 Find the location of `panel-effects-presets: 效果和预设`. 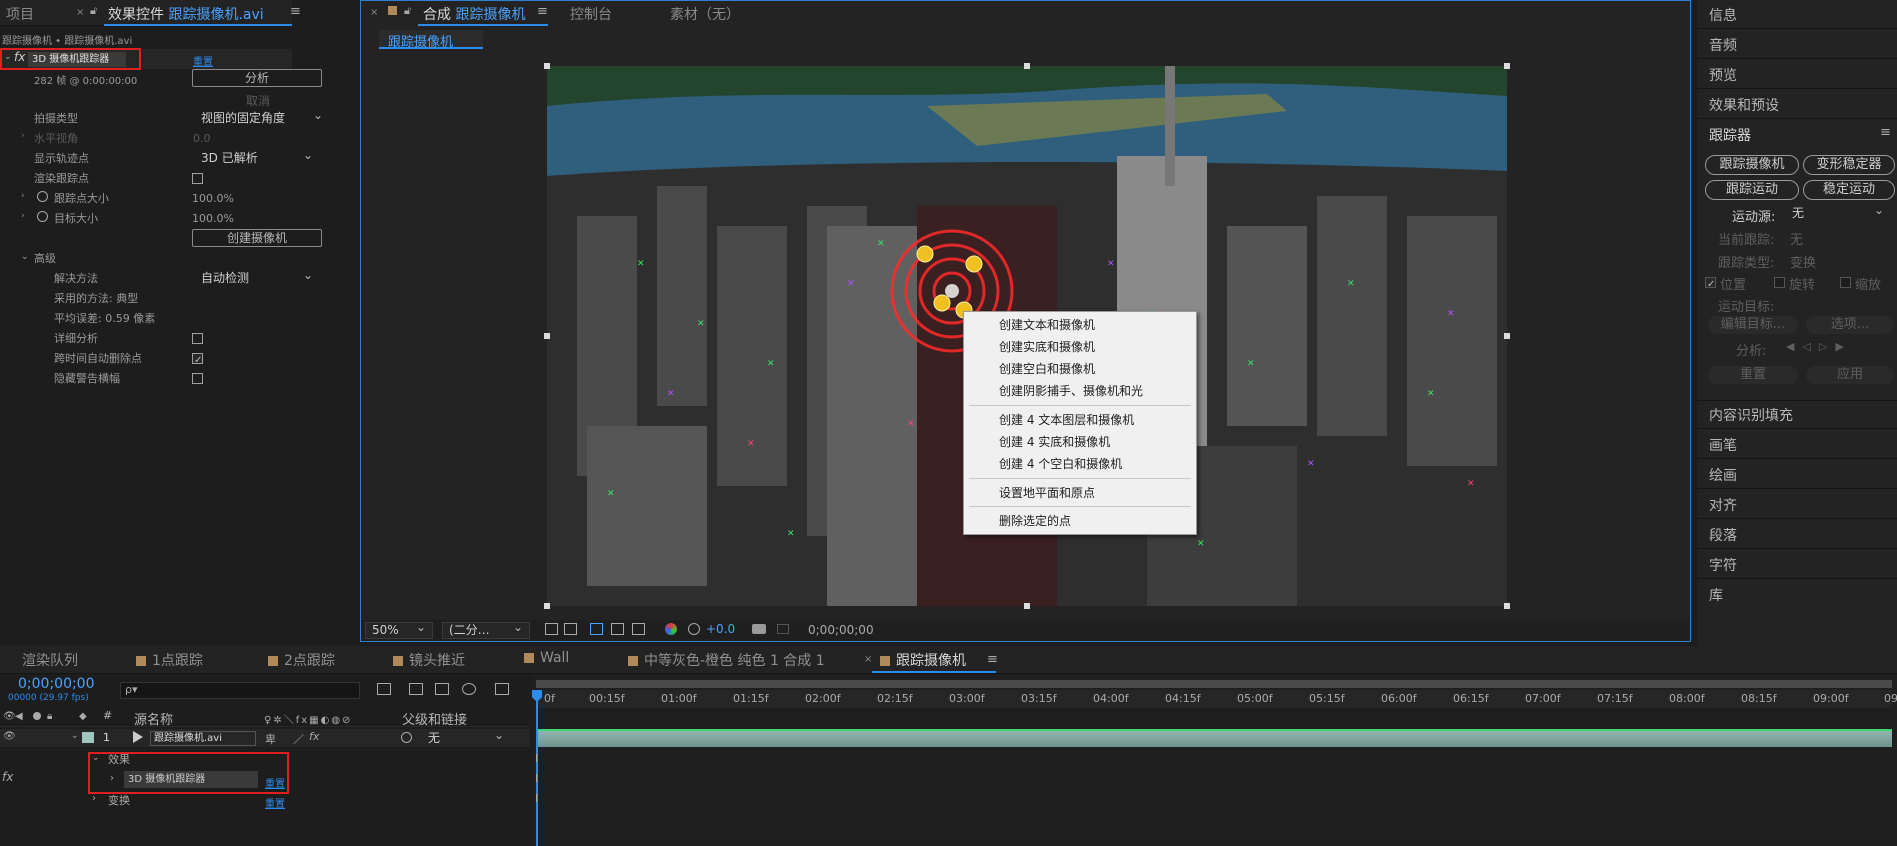

panel-effects-presets: 效果和预设 is located at coordinates (1744, 105).